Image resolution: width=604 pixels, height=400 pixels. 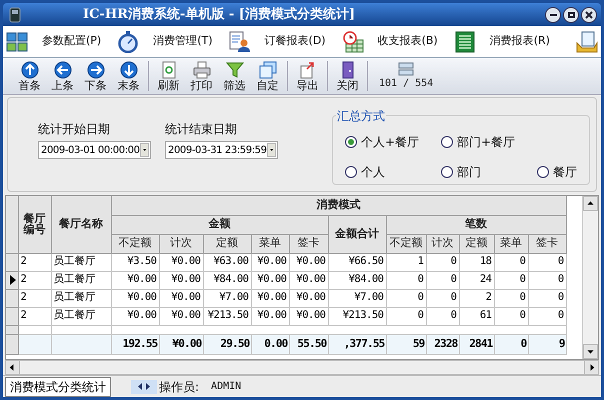 I want to click on column-header: 笔数, so click(x=476, y=224).